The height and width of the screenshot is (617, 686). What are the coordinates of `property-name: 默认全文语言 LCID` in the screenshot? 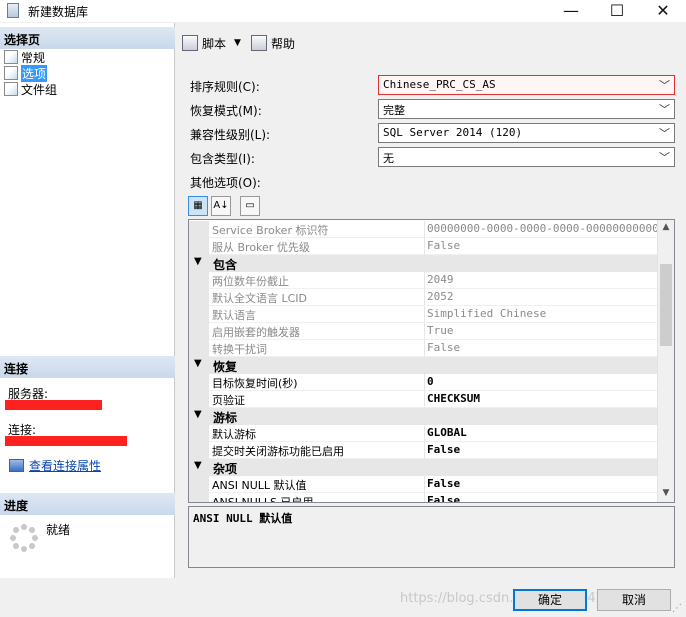 It's located at (317, 297).